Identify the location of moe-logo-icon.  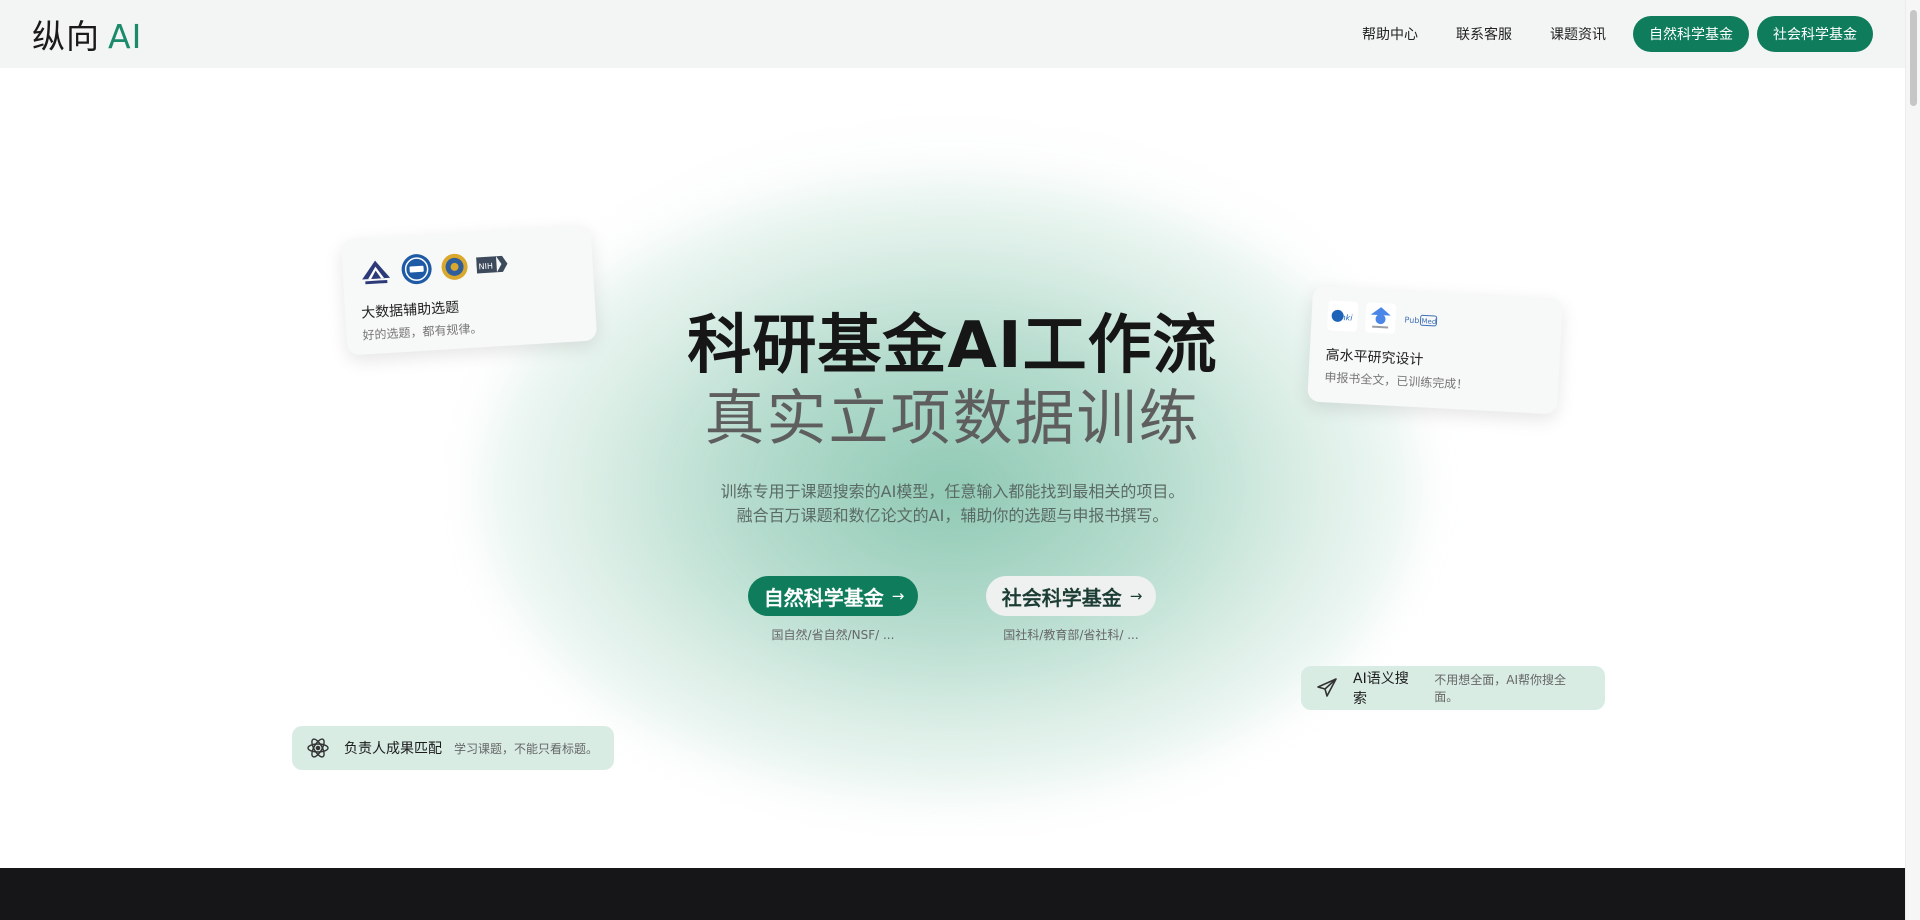
(455, 267).